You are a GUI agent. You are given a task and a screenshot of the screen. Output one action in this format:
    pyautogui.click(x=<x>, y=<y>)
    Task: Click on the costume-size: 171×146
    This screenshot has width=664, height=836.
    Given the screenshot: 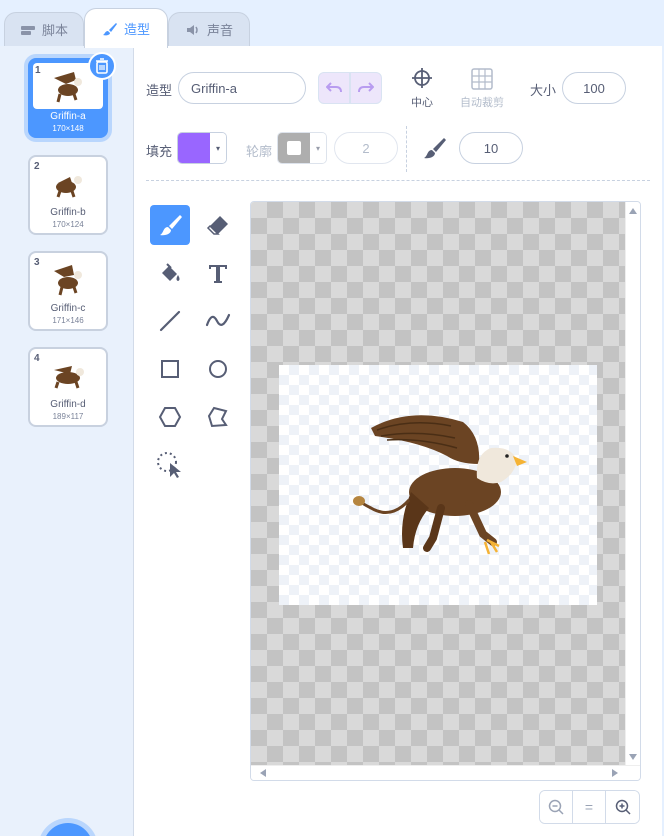 What is the action you would take?
    pyautogui.click(x=68, y=320)
    